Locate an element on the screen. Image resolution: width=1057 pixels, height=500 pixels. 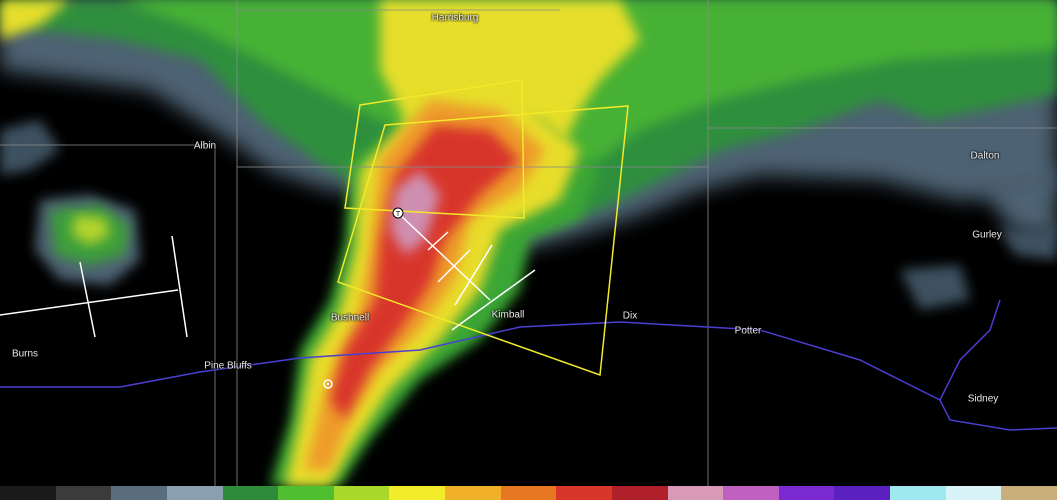
svg-text: T is located at coordinates (398, 214).